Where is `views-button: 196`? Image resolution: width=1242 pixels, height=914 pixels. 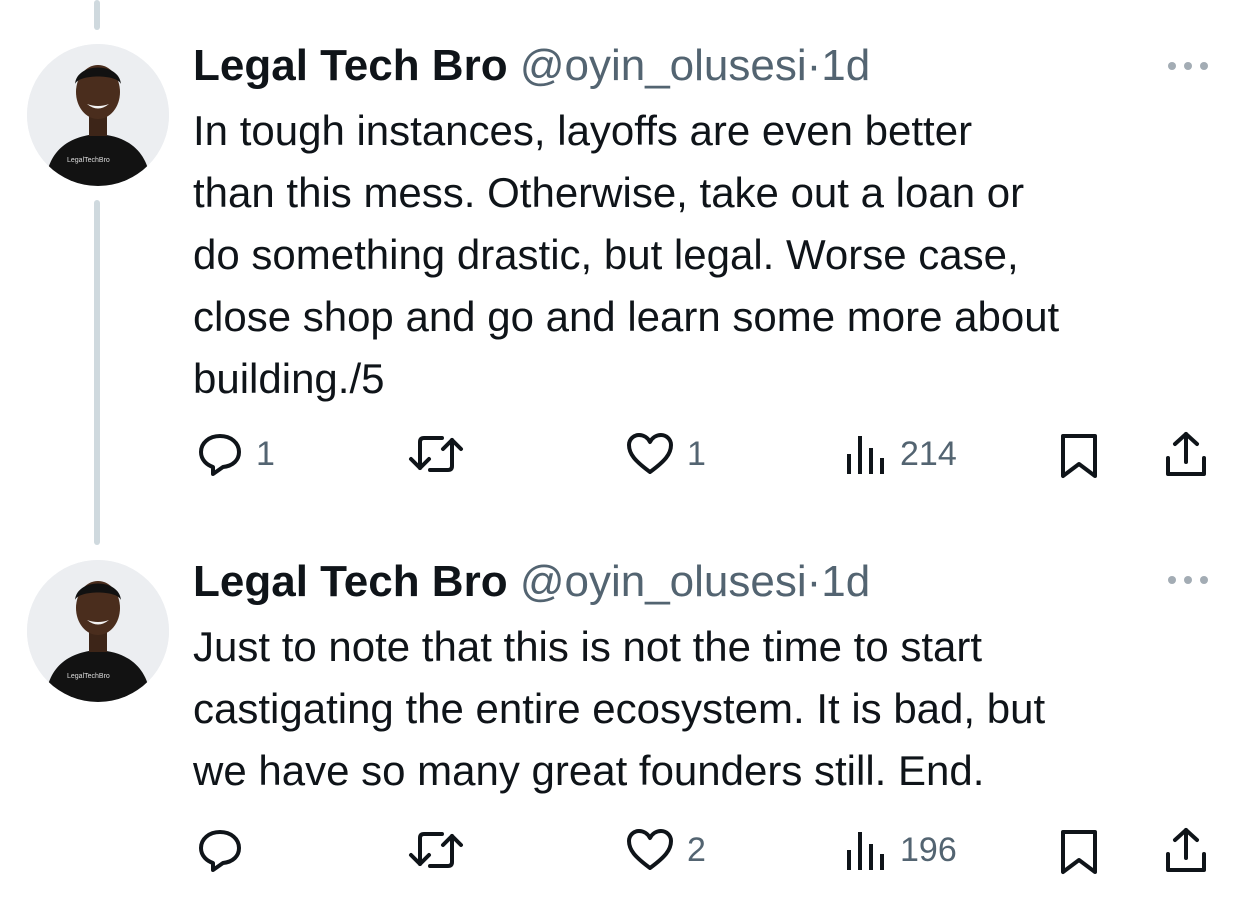
views-button: 196 is located at coordinates (900, 850).